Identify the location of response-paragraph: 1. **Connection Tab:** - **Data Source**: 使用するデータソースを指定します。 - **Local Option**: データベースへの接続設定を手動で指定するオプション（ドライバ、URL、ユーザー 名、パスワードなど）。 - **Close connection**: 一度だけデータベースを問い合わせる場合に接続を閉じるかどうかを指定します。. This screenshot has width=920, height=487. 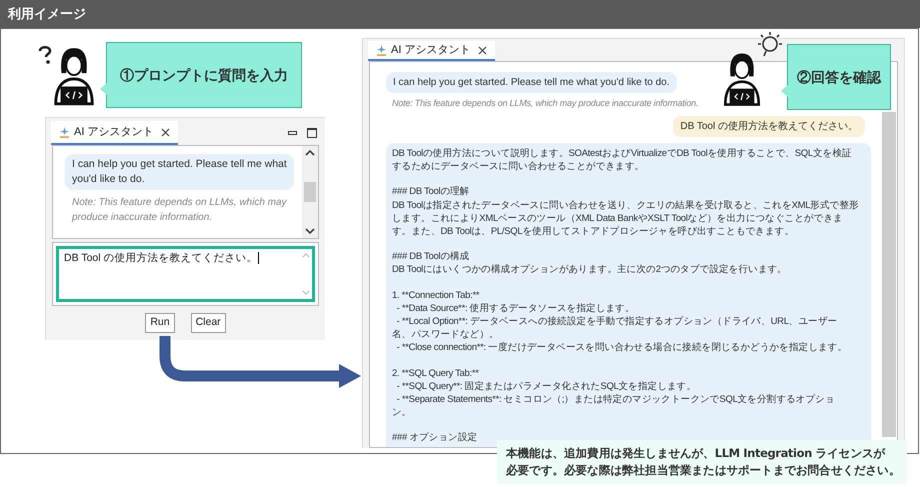
(620, 321).